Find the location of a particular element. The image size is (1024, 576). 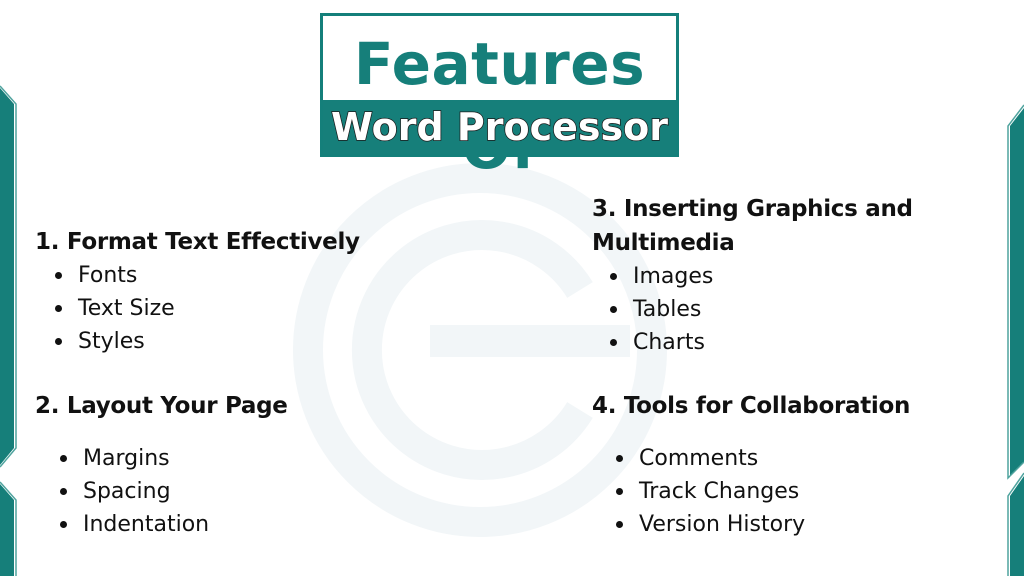

list-item-label: Charts is located at coordinates (669, 342).